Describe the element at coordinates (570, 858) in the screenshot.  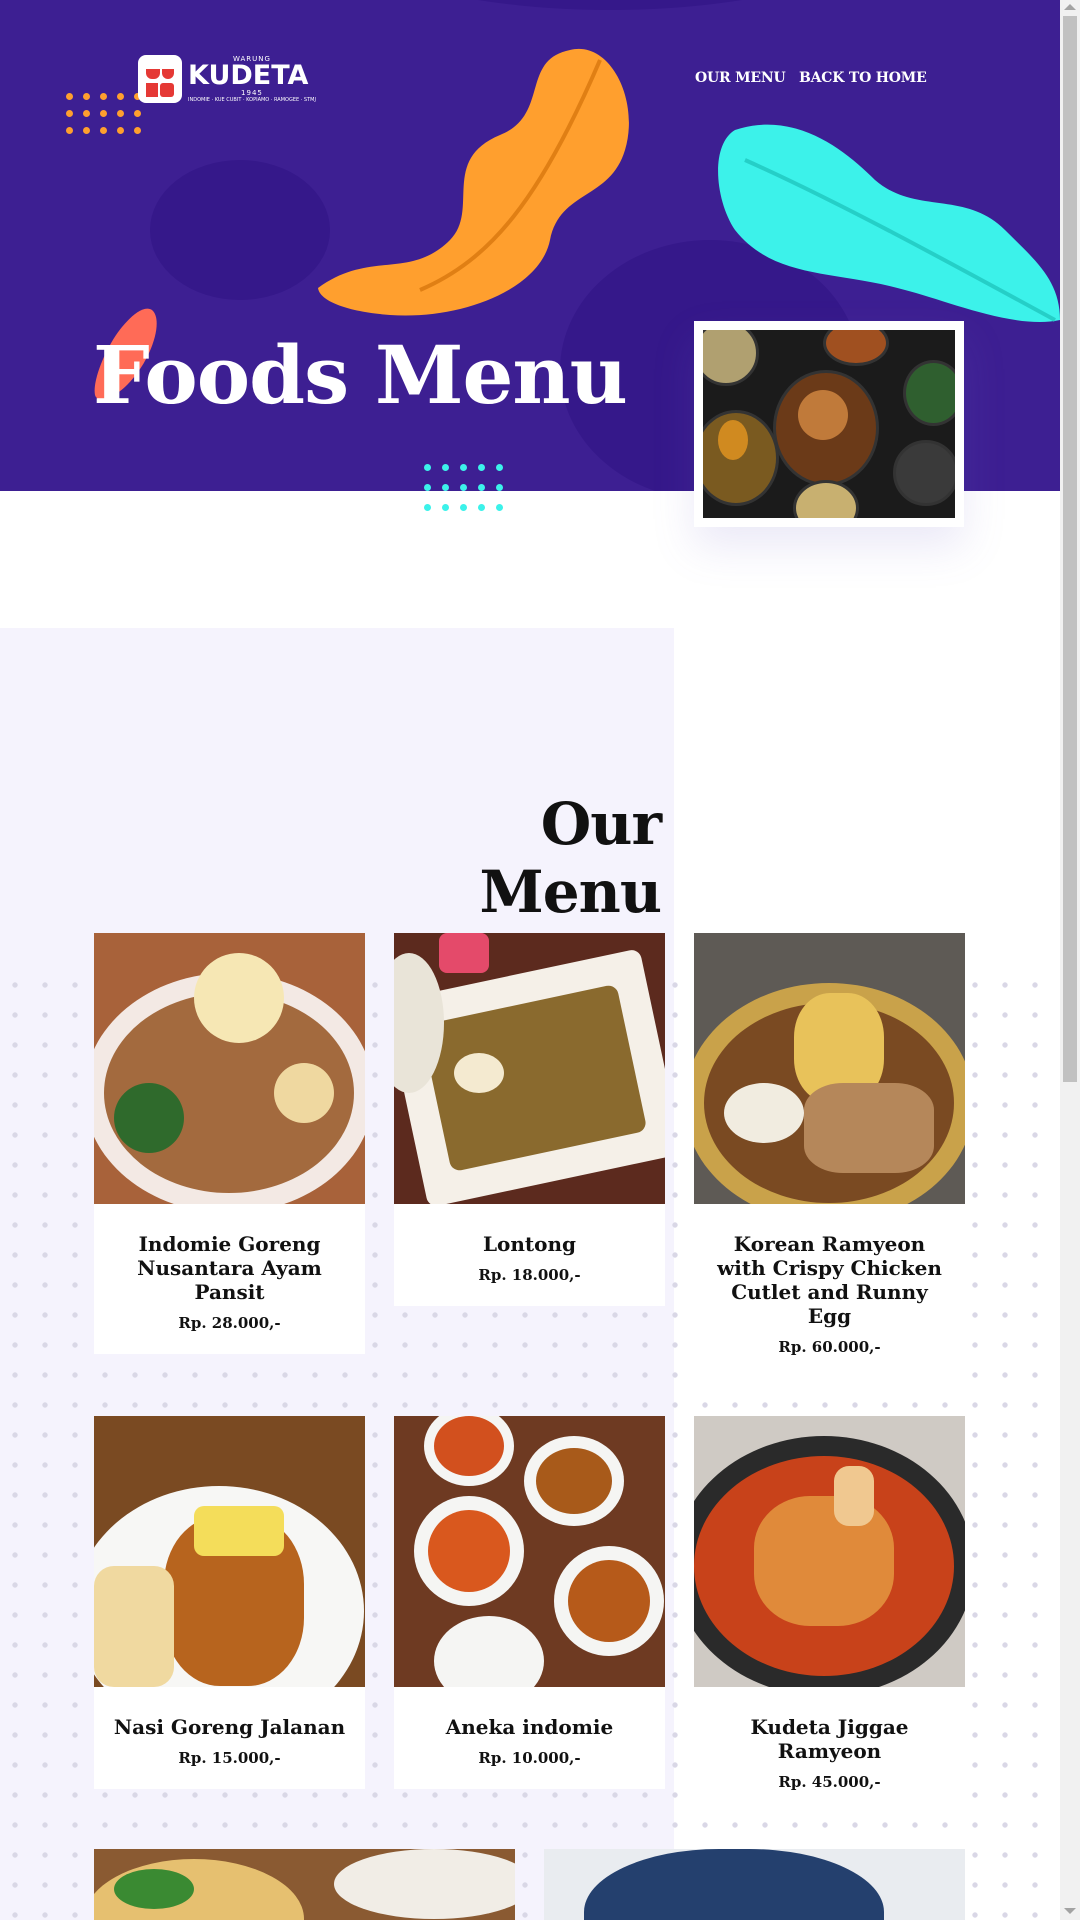
I see `section-title: Our Menu` at that location.